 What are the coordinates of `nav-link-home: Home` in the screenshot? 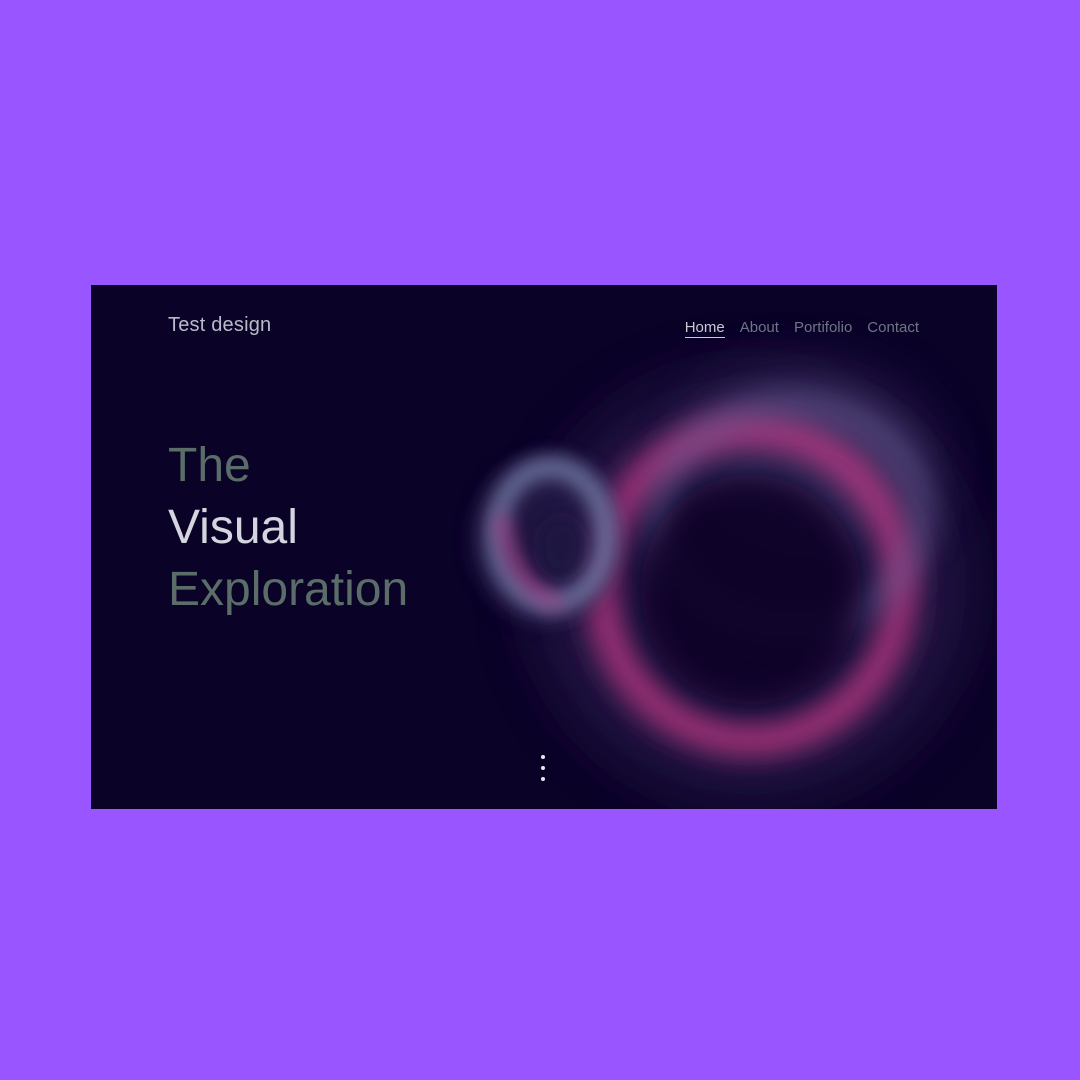 It's located at (704, 328).